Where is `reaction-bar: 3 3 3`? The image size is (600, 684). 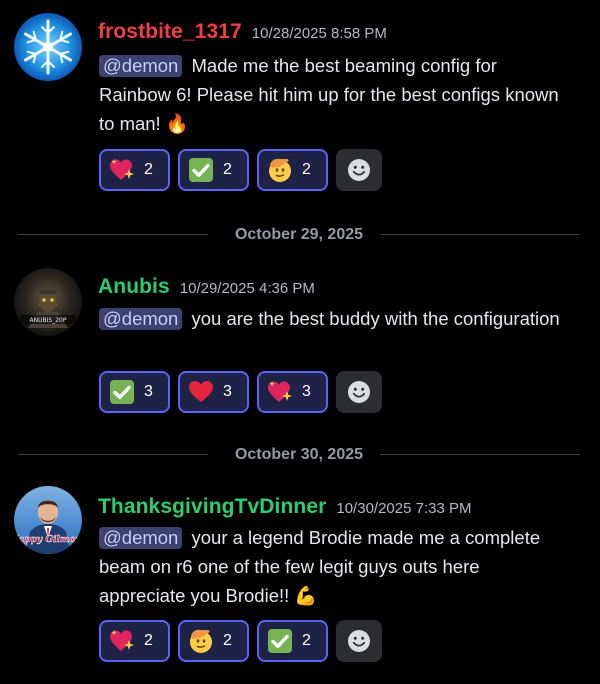
reaction-bar: 3 3 3 is located at coordinates (240, 392).